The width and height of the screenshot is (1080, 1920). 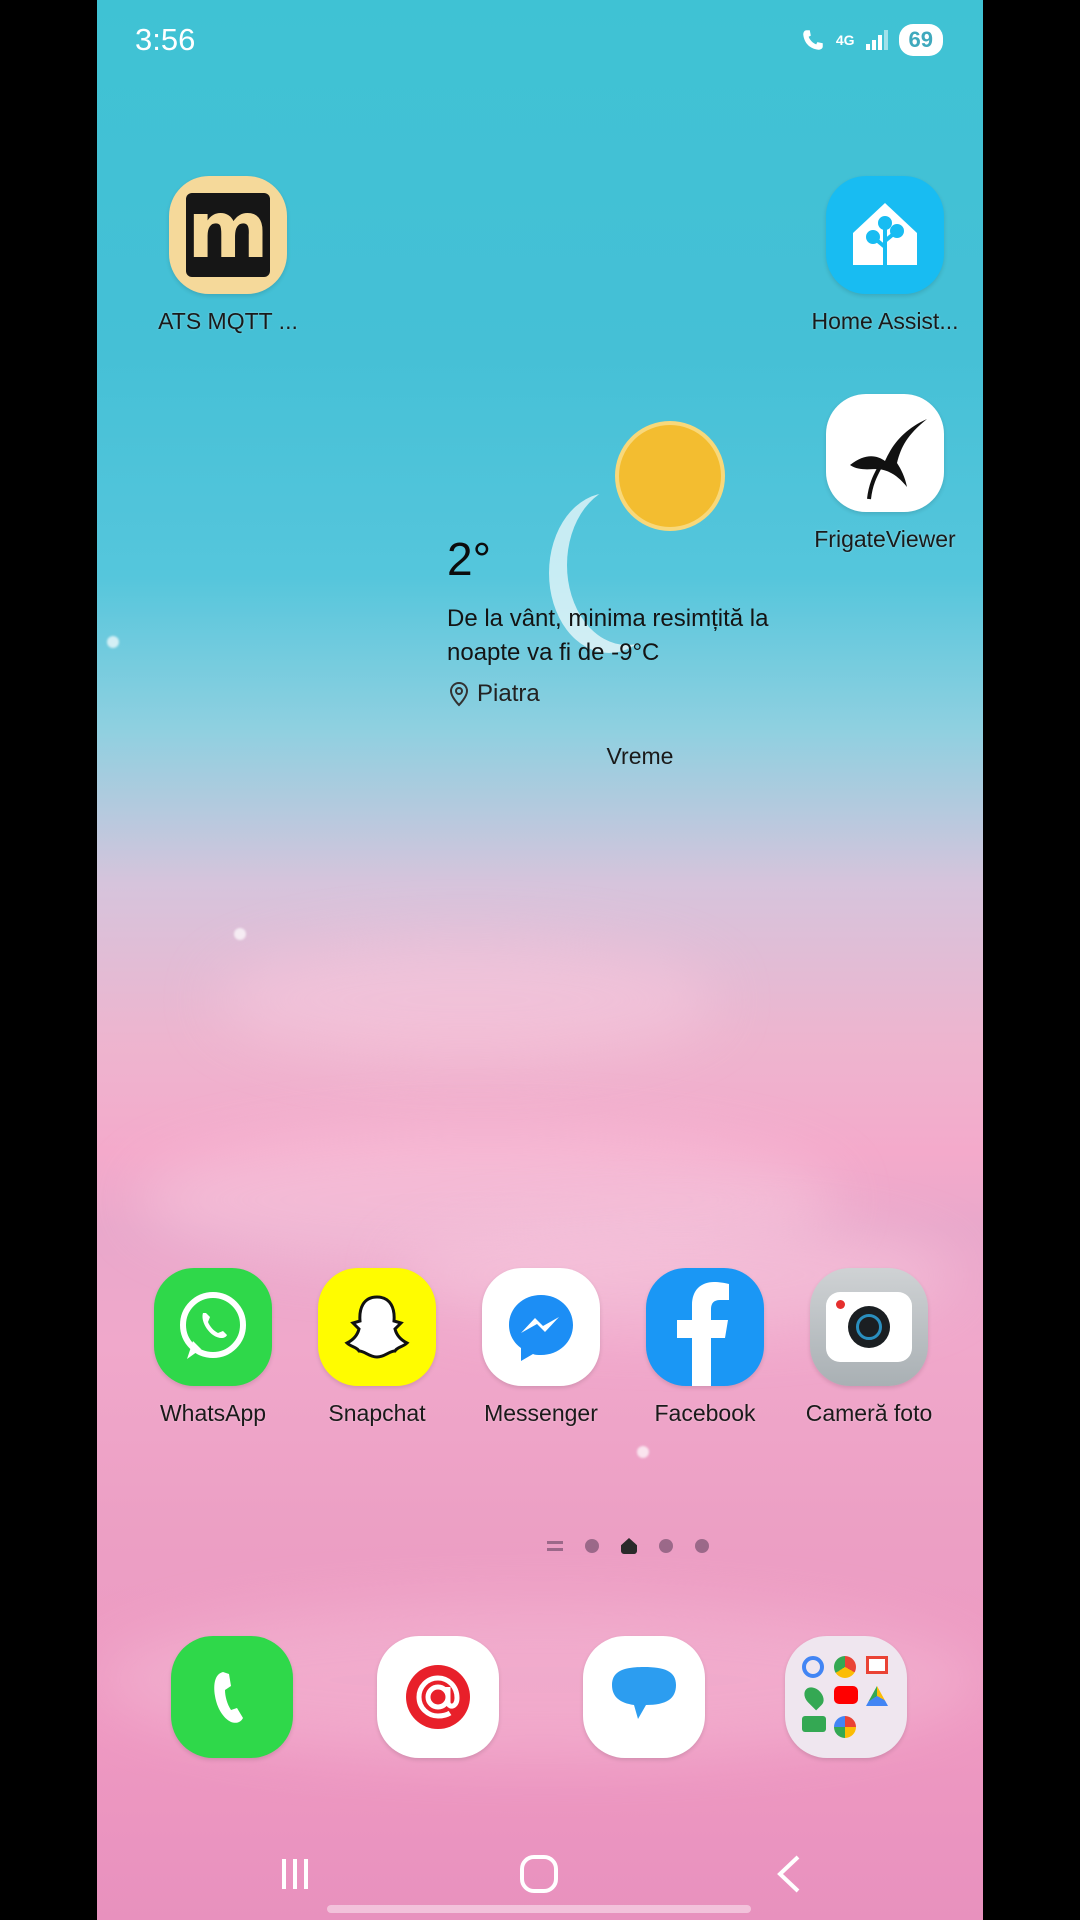 I want to click on dock-phone, so click(x=232, y=1697).